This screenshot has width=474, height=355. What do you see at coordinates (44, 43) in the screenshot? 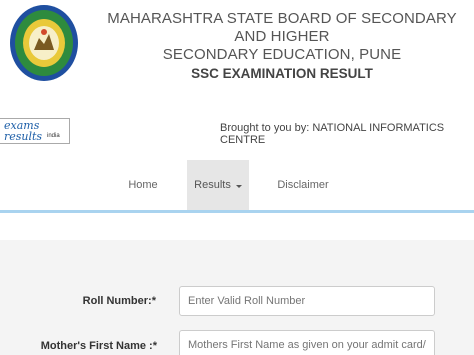
I see `board-seal-icon` at bounding box center [44, 43].